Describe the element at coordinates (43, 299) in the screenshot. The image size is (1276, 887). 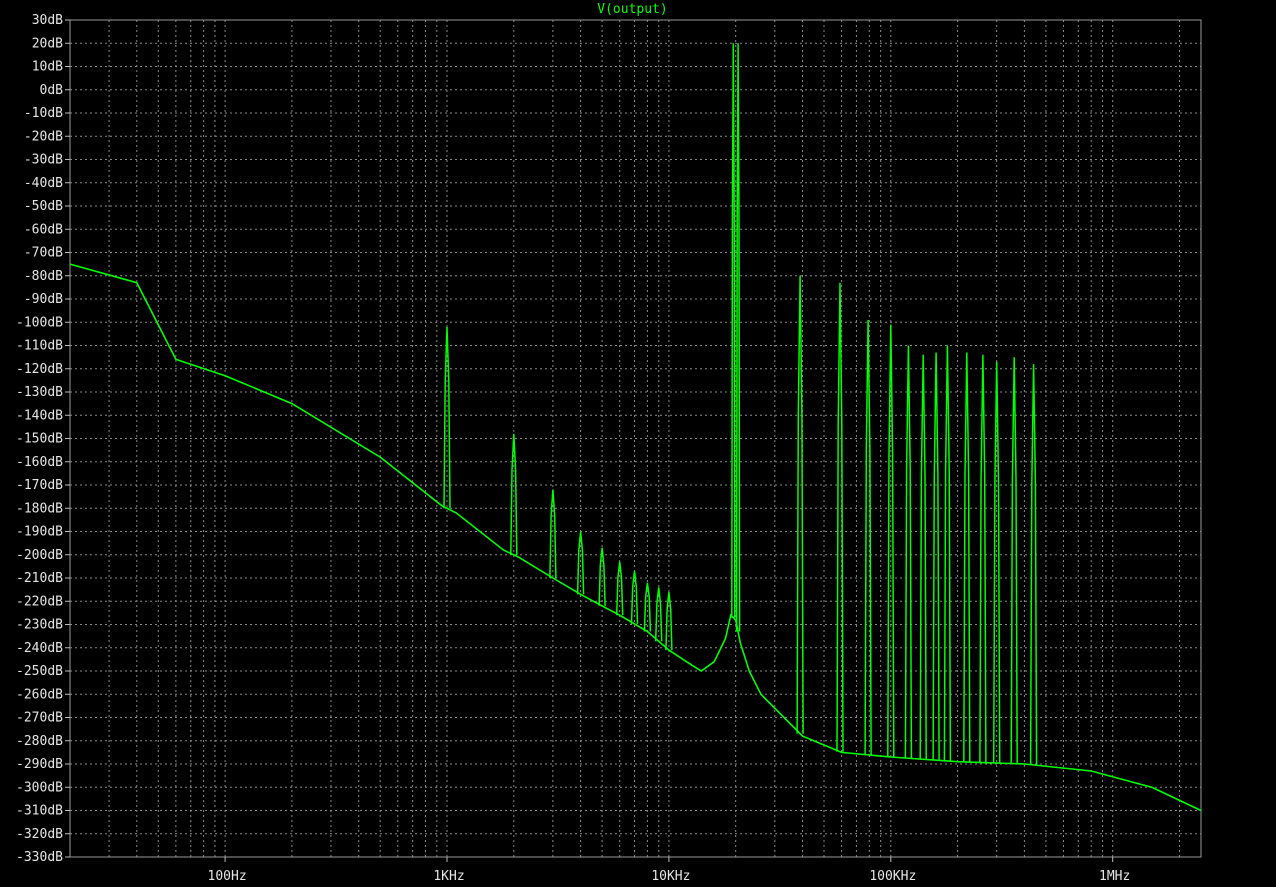
I see `y-tick-label: -90dB` at that location.